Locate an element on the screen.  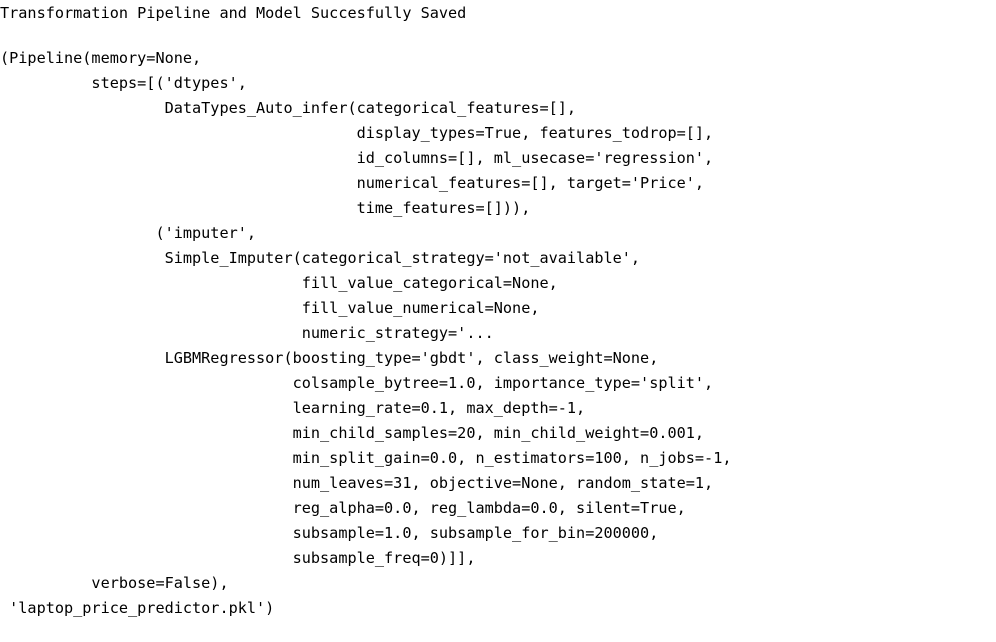
output-line: time_features=[])), is located at coordinates (265, 208).